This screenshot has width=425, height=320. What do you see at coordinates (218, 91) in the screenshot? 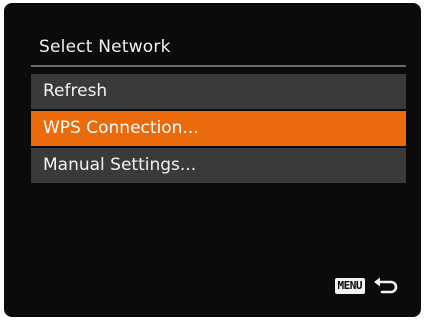
I see `menu-item-refresh: Refresh` at bounding box center [218, 91].